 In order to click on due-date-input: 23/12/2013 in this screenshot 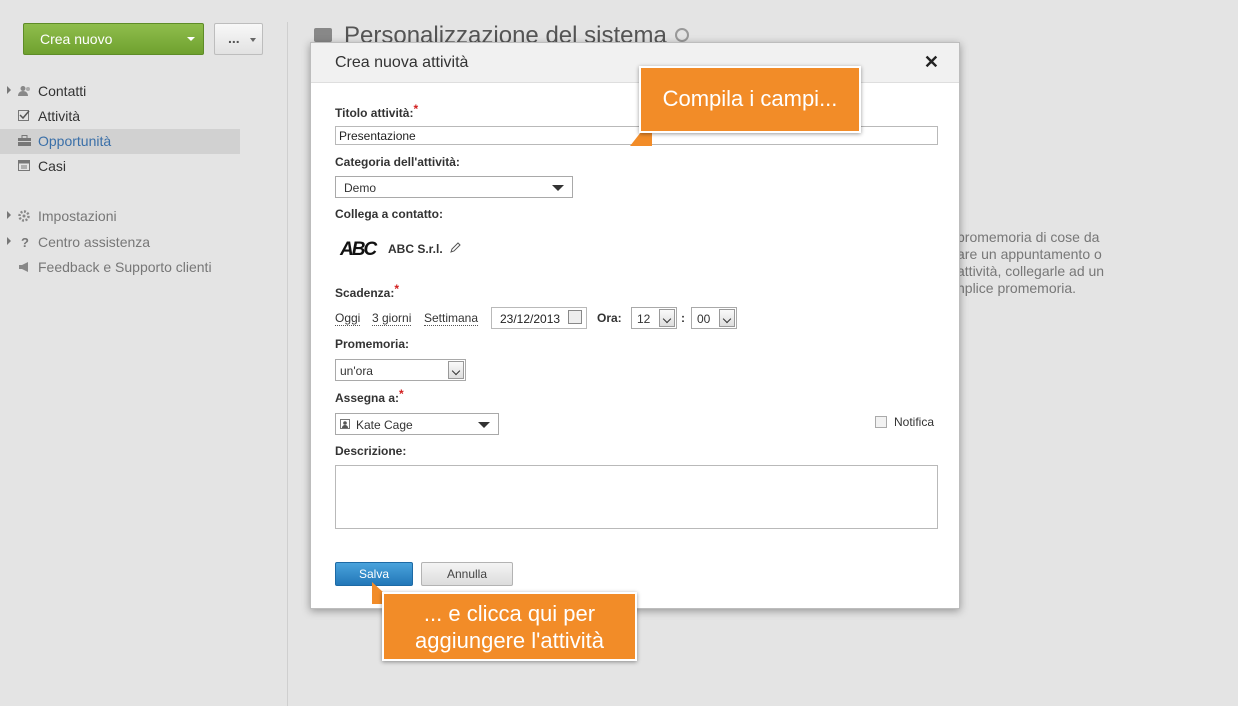, I will do `click(539, 318)`.